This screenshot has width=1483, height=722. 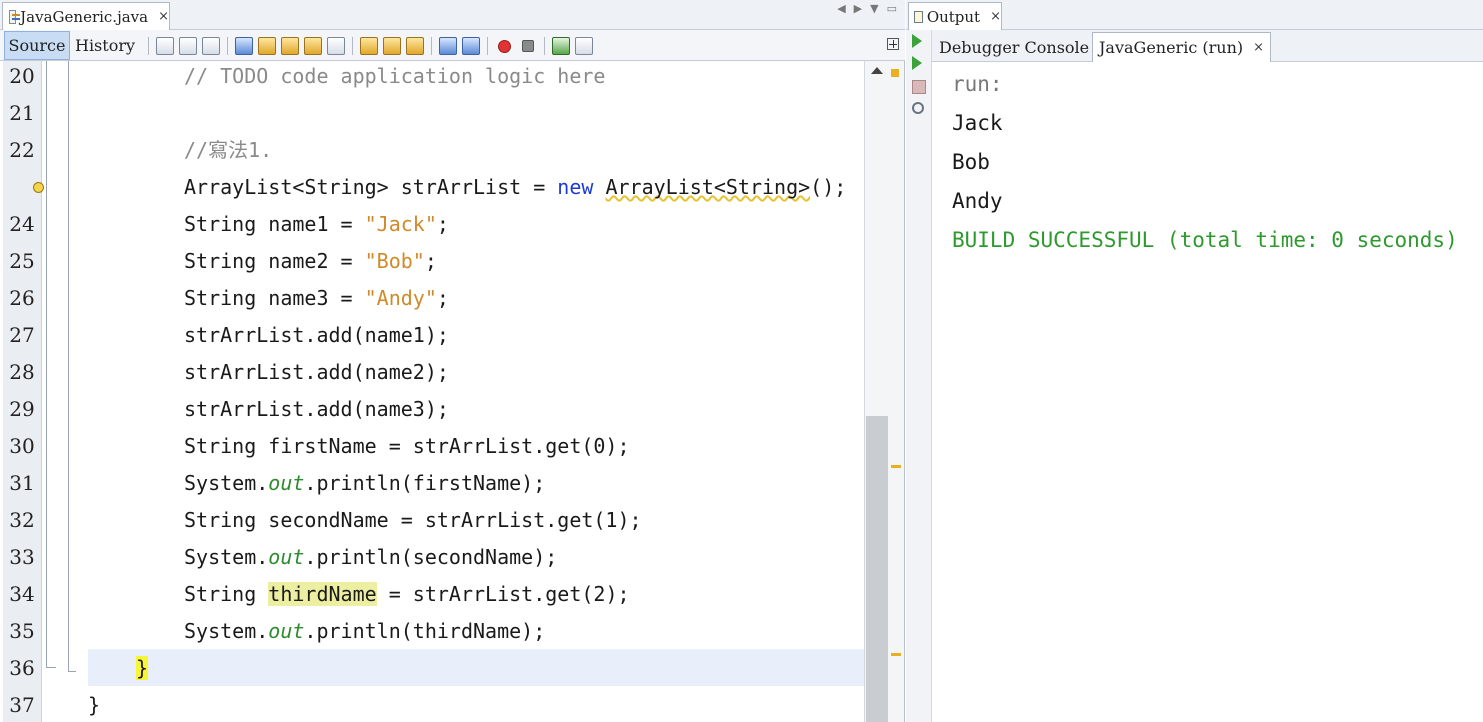 I want to click on toggle-highlight-icon, so click(x=313, y=46).